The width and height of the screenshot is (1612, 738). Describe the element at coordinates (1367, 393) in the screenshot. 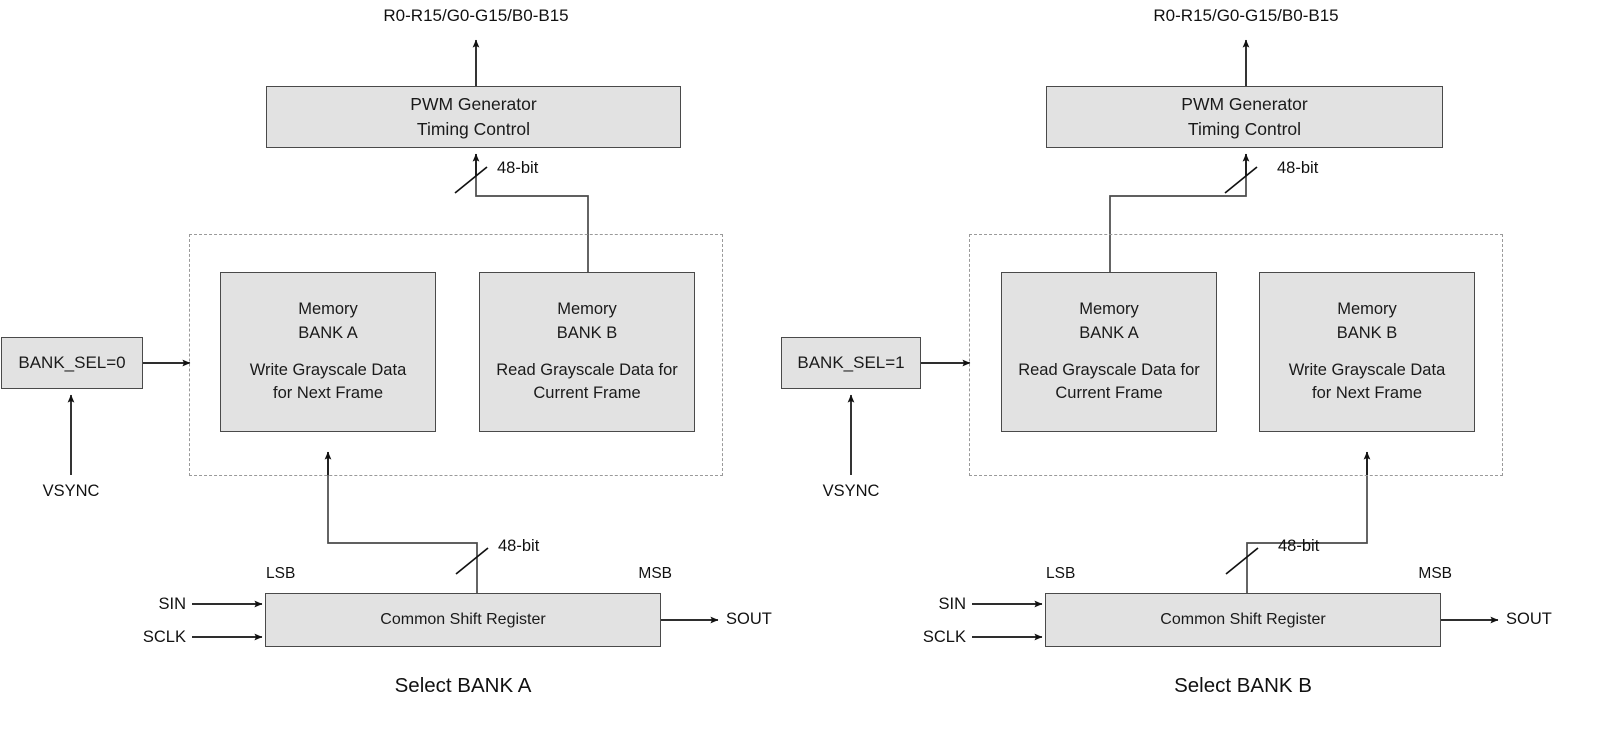

I see `memory-b-line-4: for Next Frame` at that location.